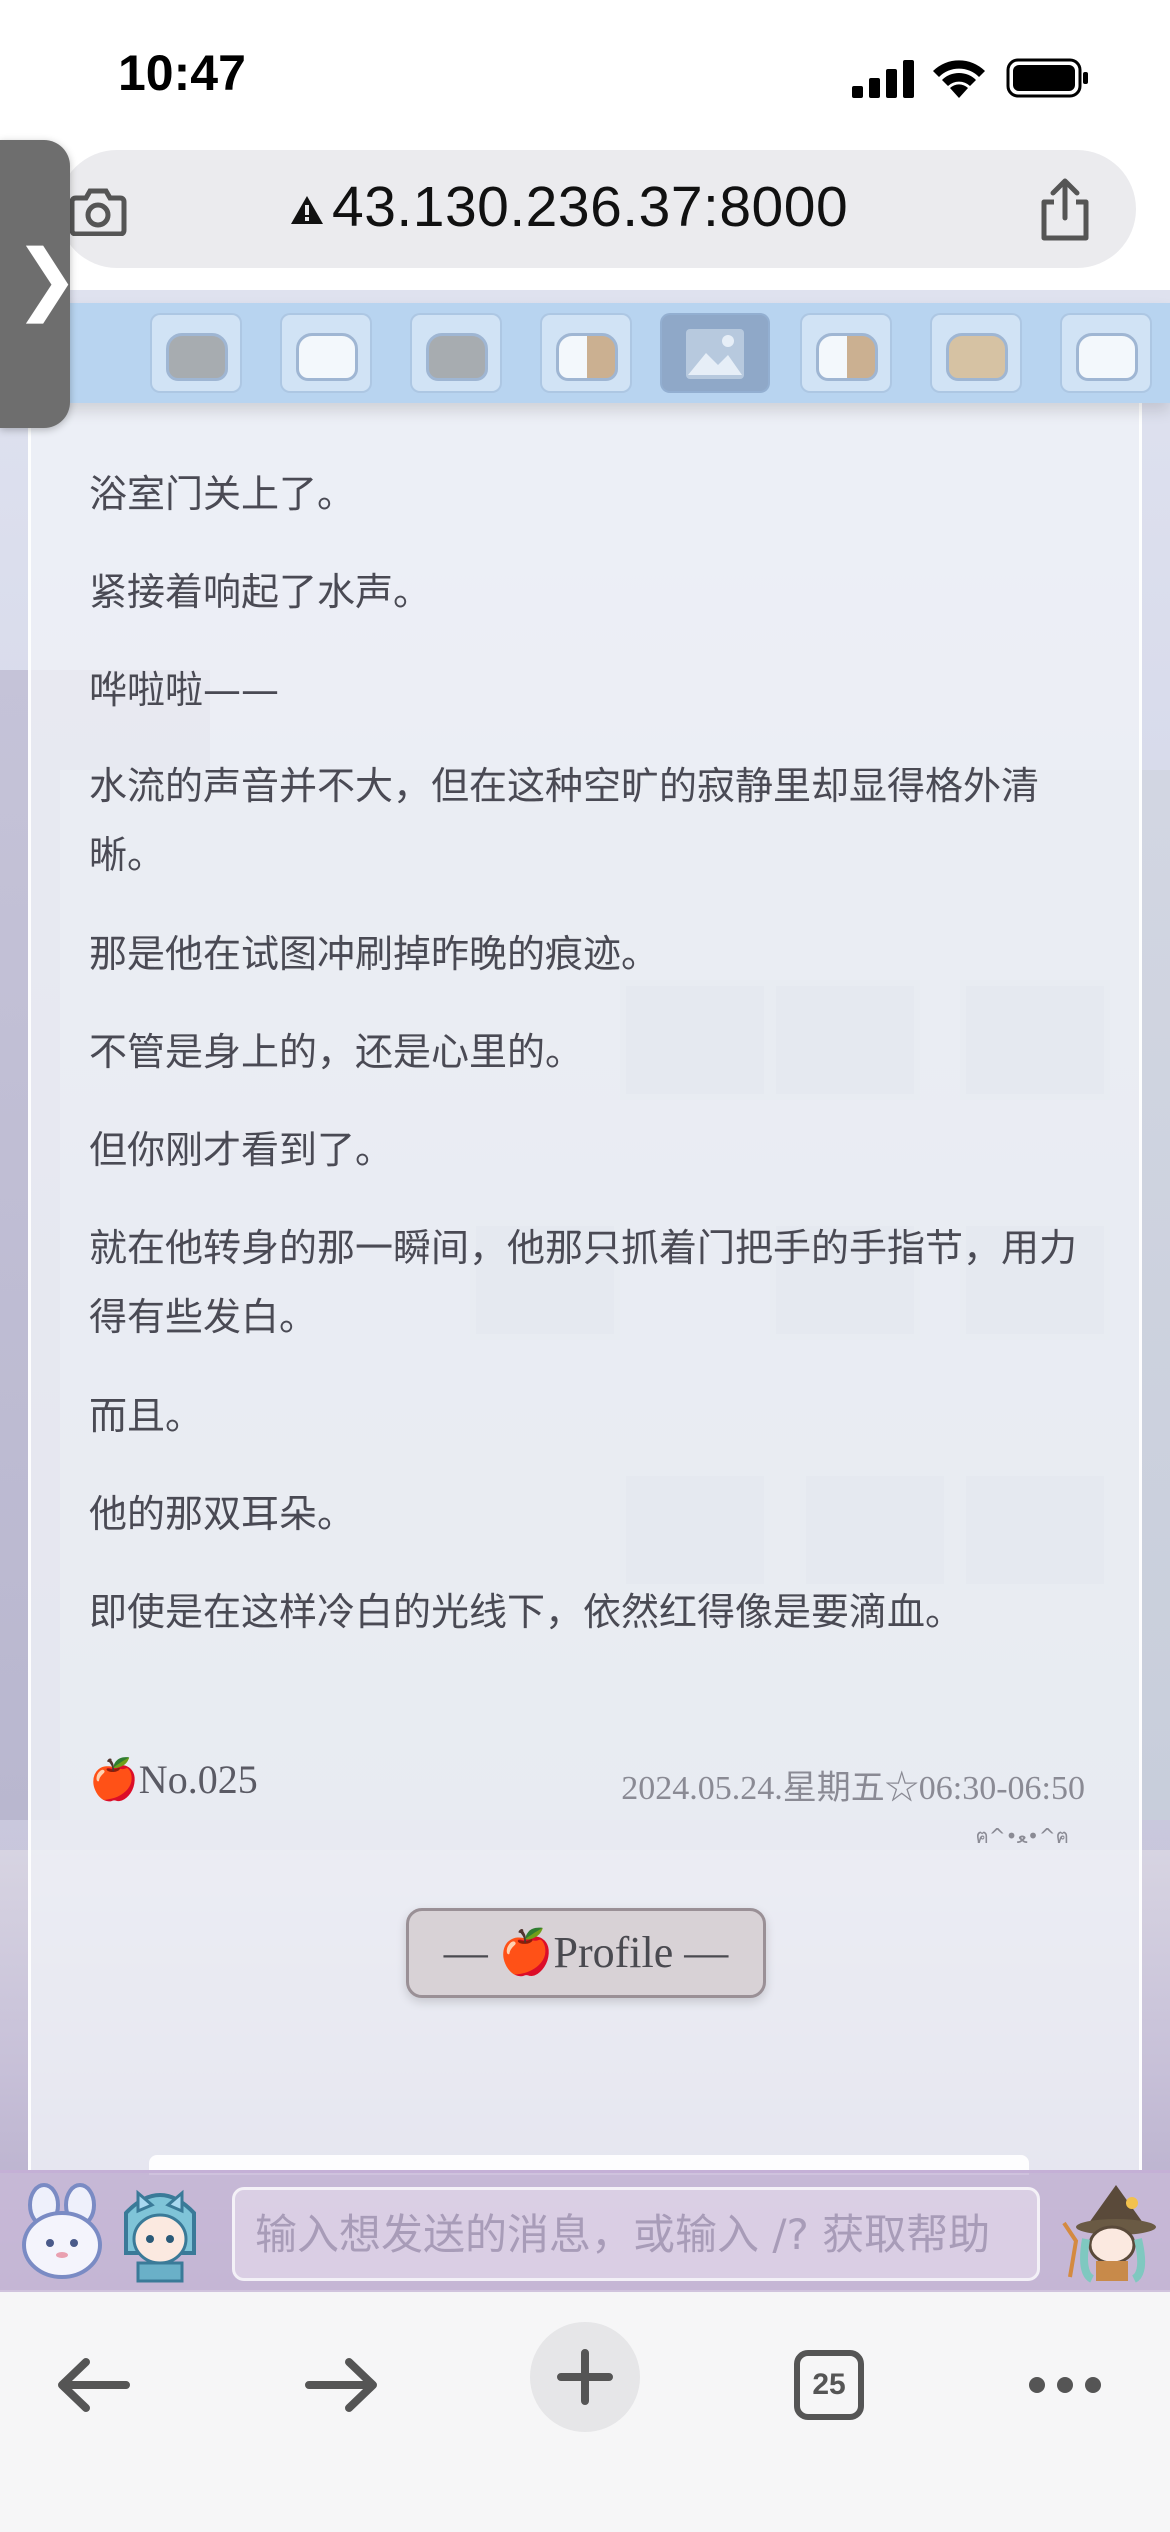  Describe the element at coordinates (340, 2385) in the screenshot. I see `forward-arrow-icon` at that location.